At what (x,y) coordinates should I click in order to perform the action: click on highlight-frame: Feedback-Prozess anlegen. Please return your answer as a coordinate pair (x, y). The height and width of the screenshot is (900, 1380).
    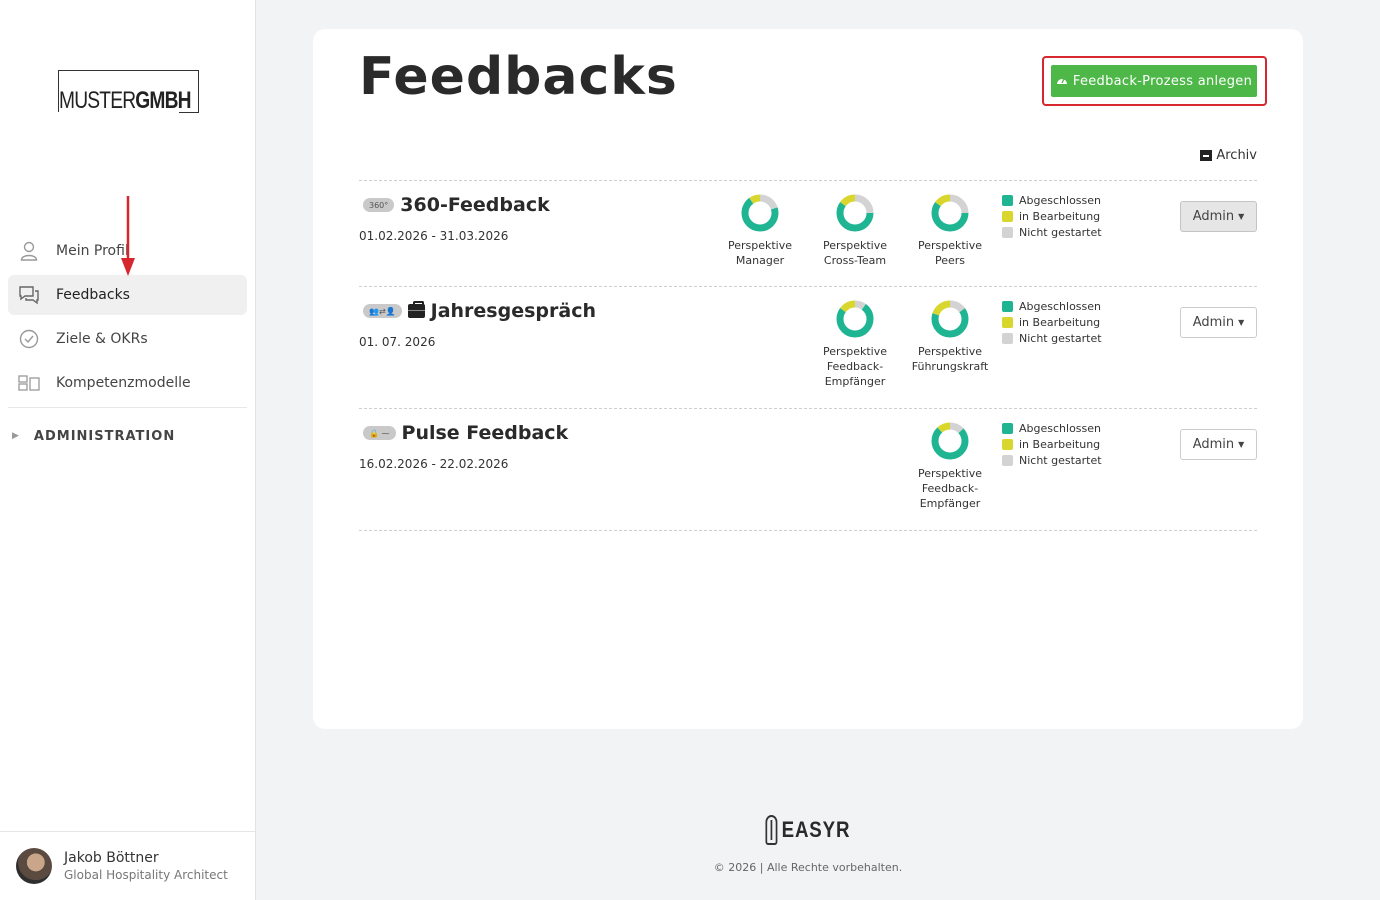
    Looking at the image, I should click on (1154, 81).